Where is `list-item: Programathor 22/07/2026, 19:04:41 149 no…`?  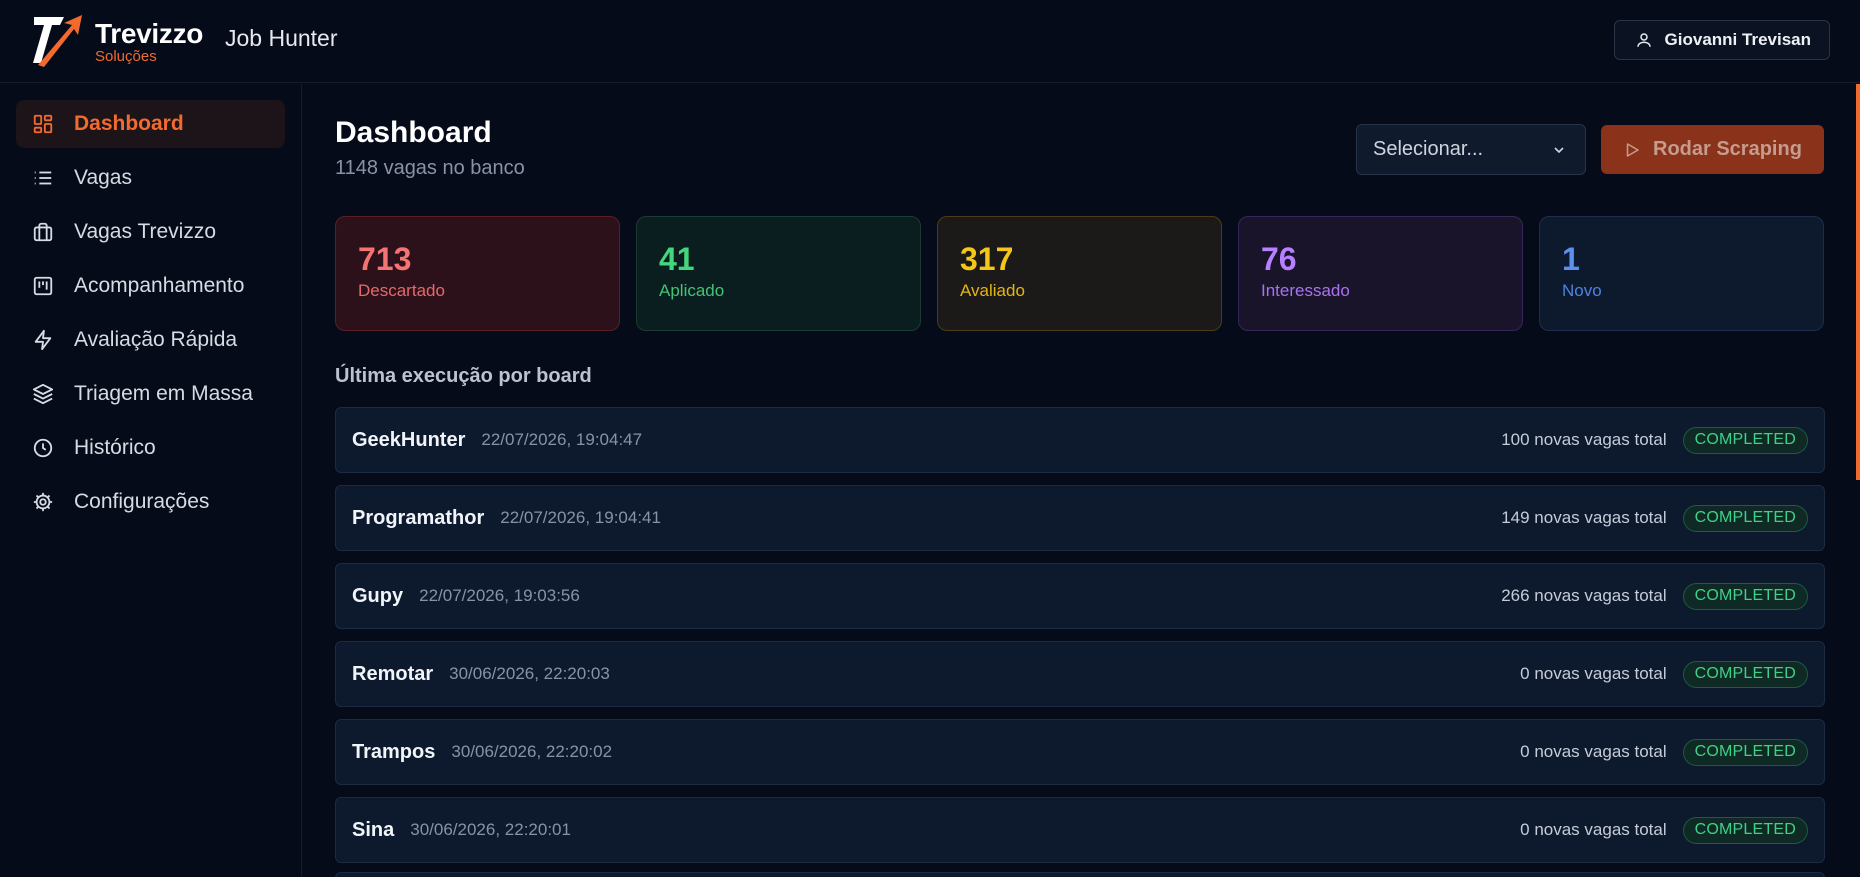
list-item: Programathor 22/07/2026, 19:04:41 149 no… is located at coordinates (1080, 518).